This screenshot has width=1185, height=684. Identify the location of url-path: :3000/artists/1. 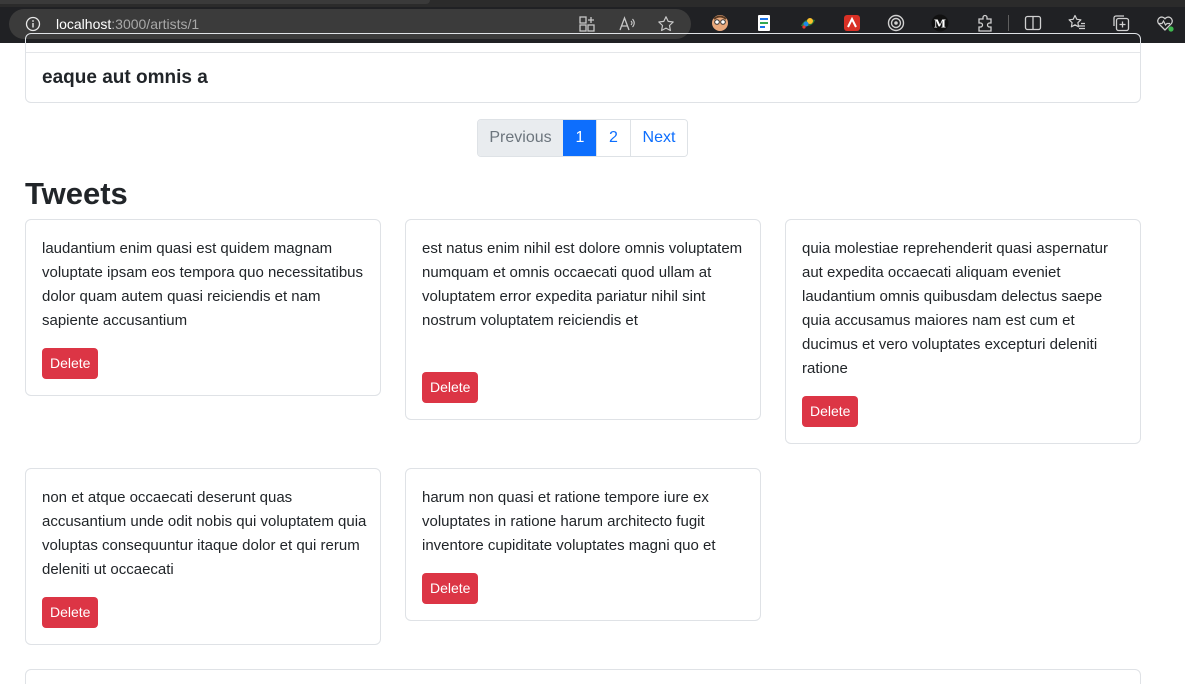
(155, 24).